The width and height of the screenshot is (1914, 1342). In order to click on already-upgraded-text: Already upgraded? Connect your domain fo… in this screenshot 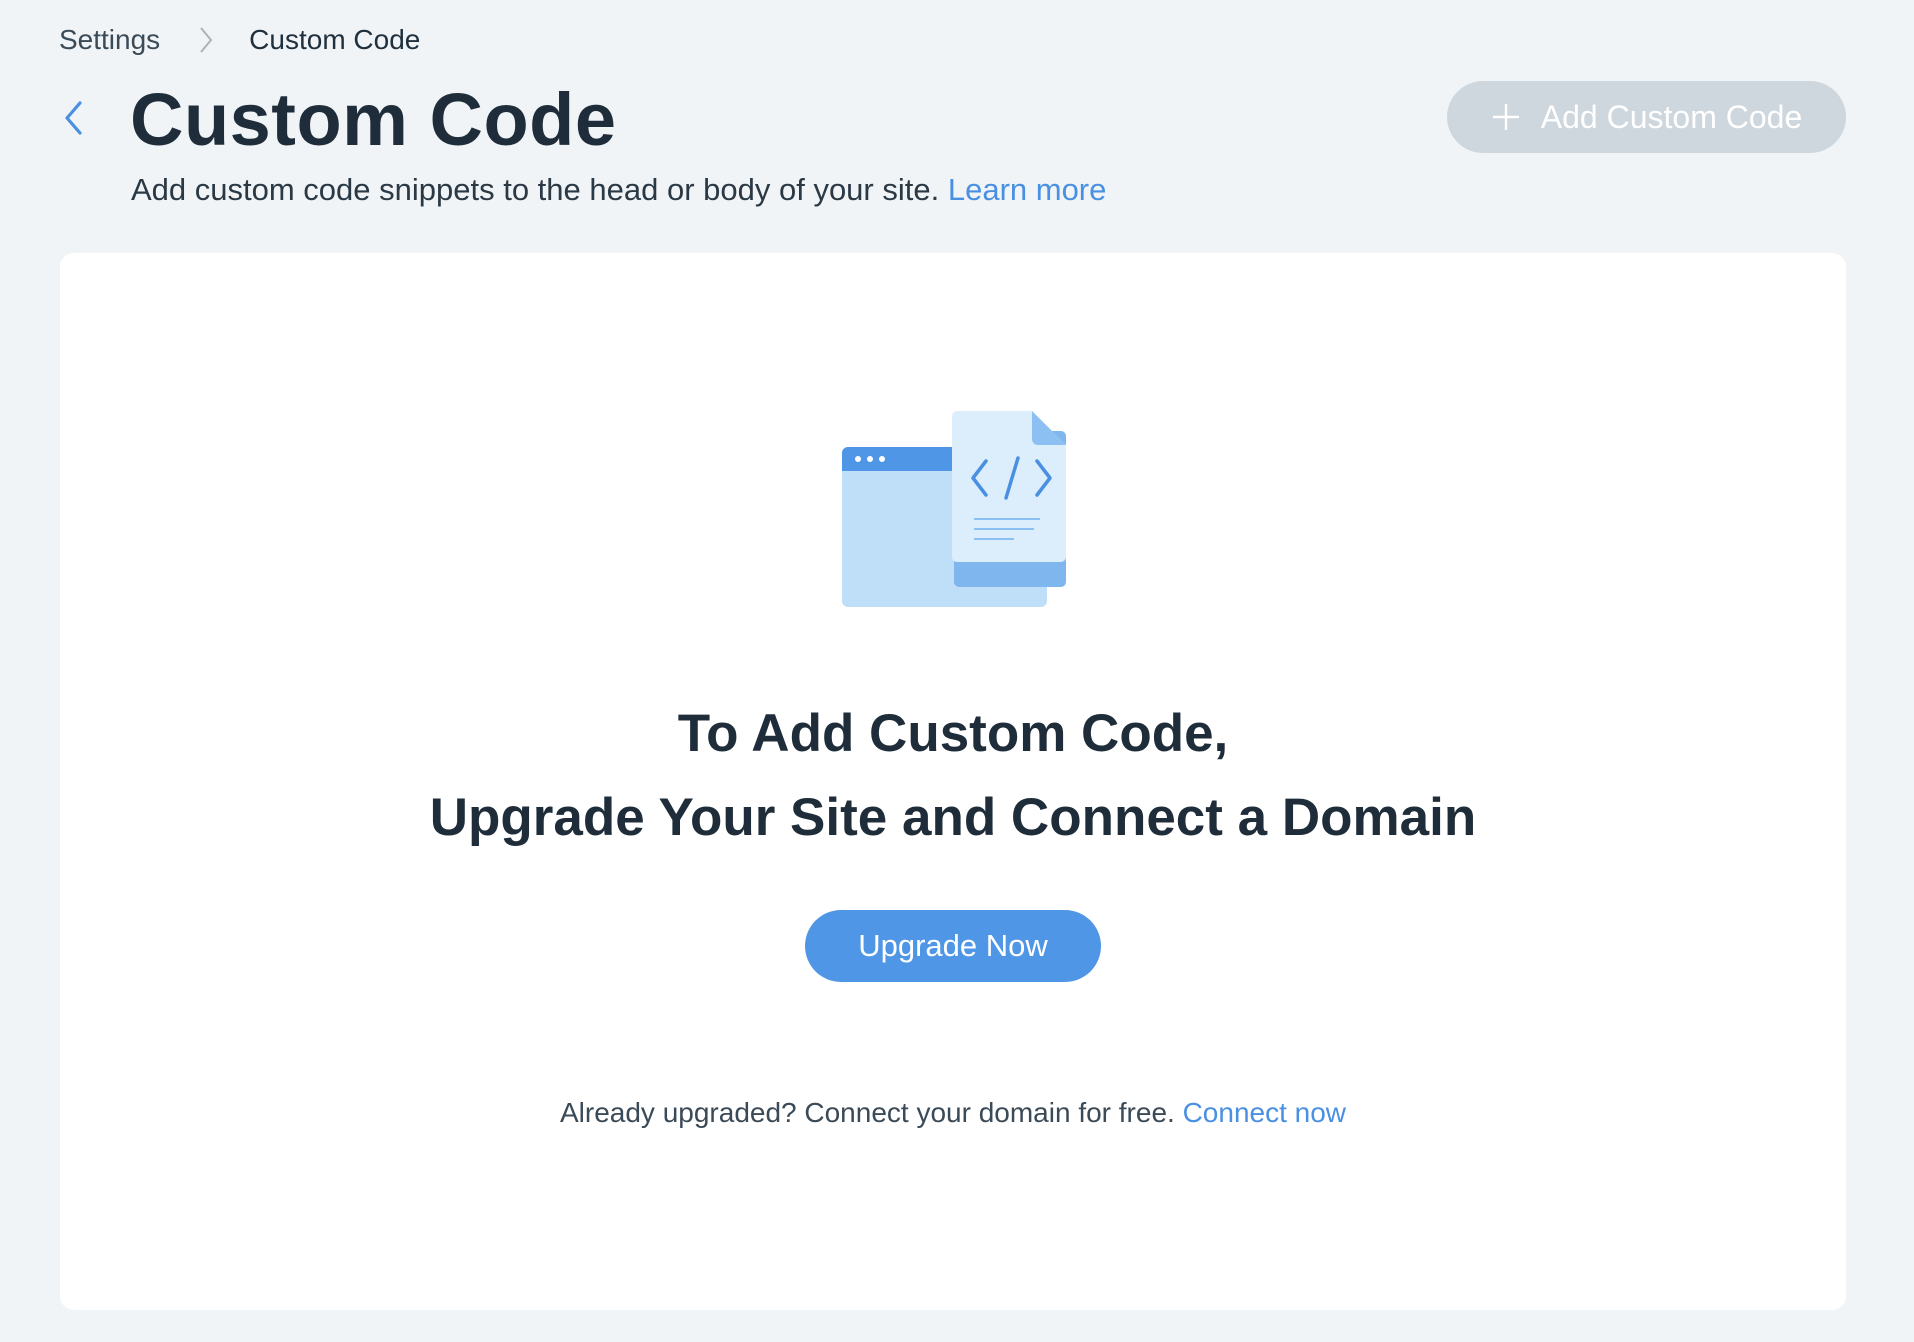, I will do `click(867, 1112)`.